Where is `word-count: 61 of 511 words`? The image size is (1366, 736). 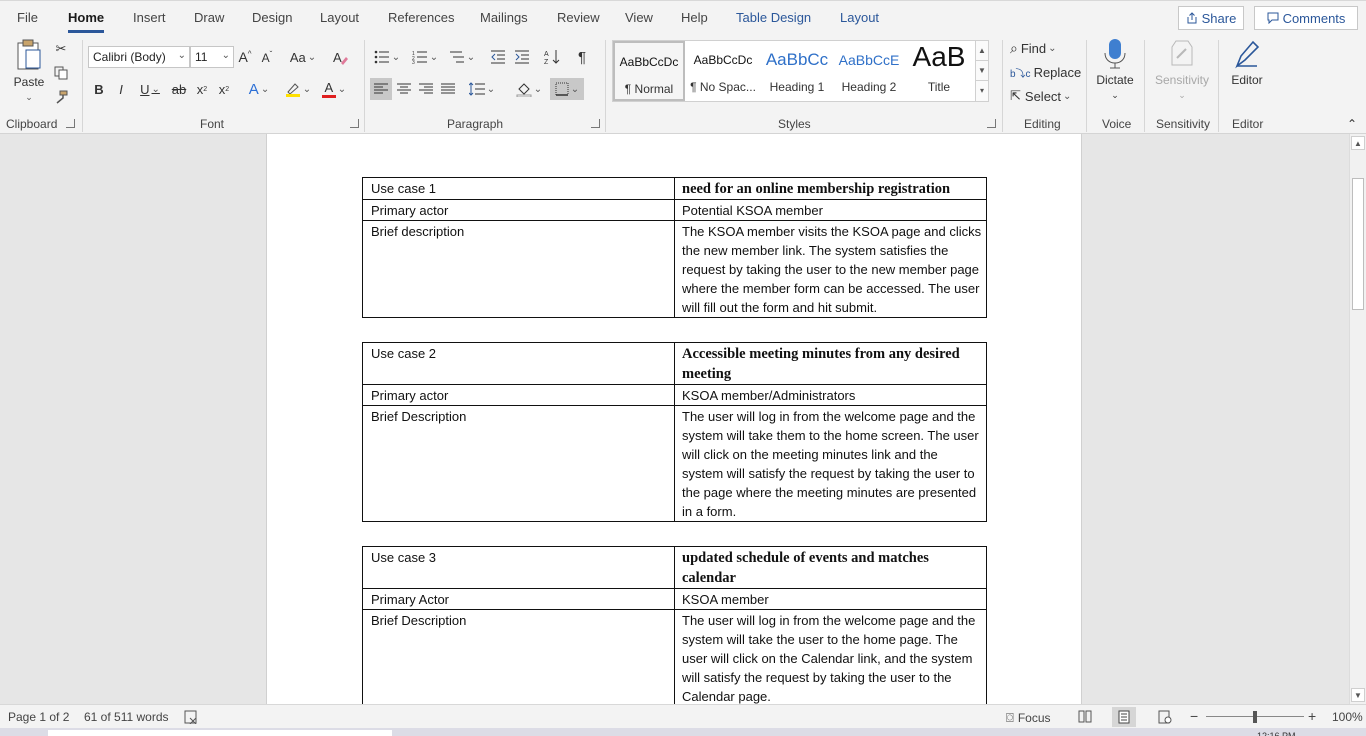
word-count: 61 of 511 words is located at coordinates (126, 717).